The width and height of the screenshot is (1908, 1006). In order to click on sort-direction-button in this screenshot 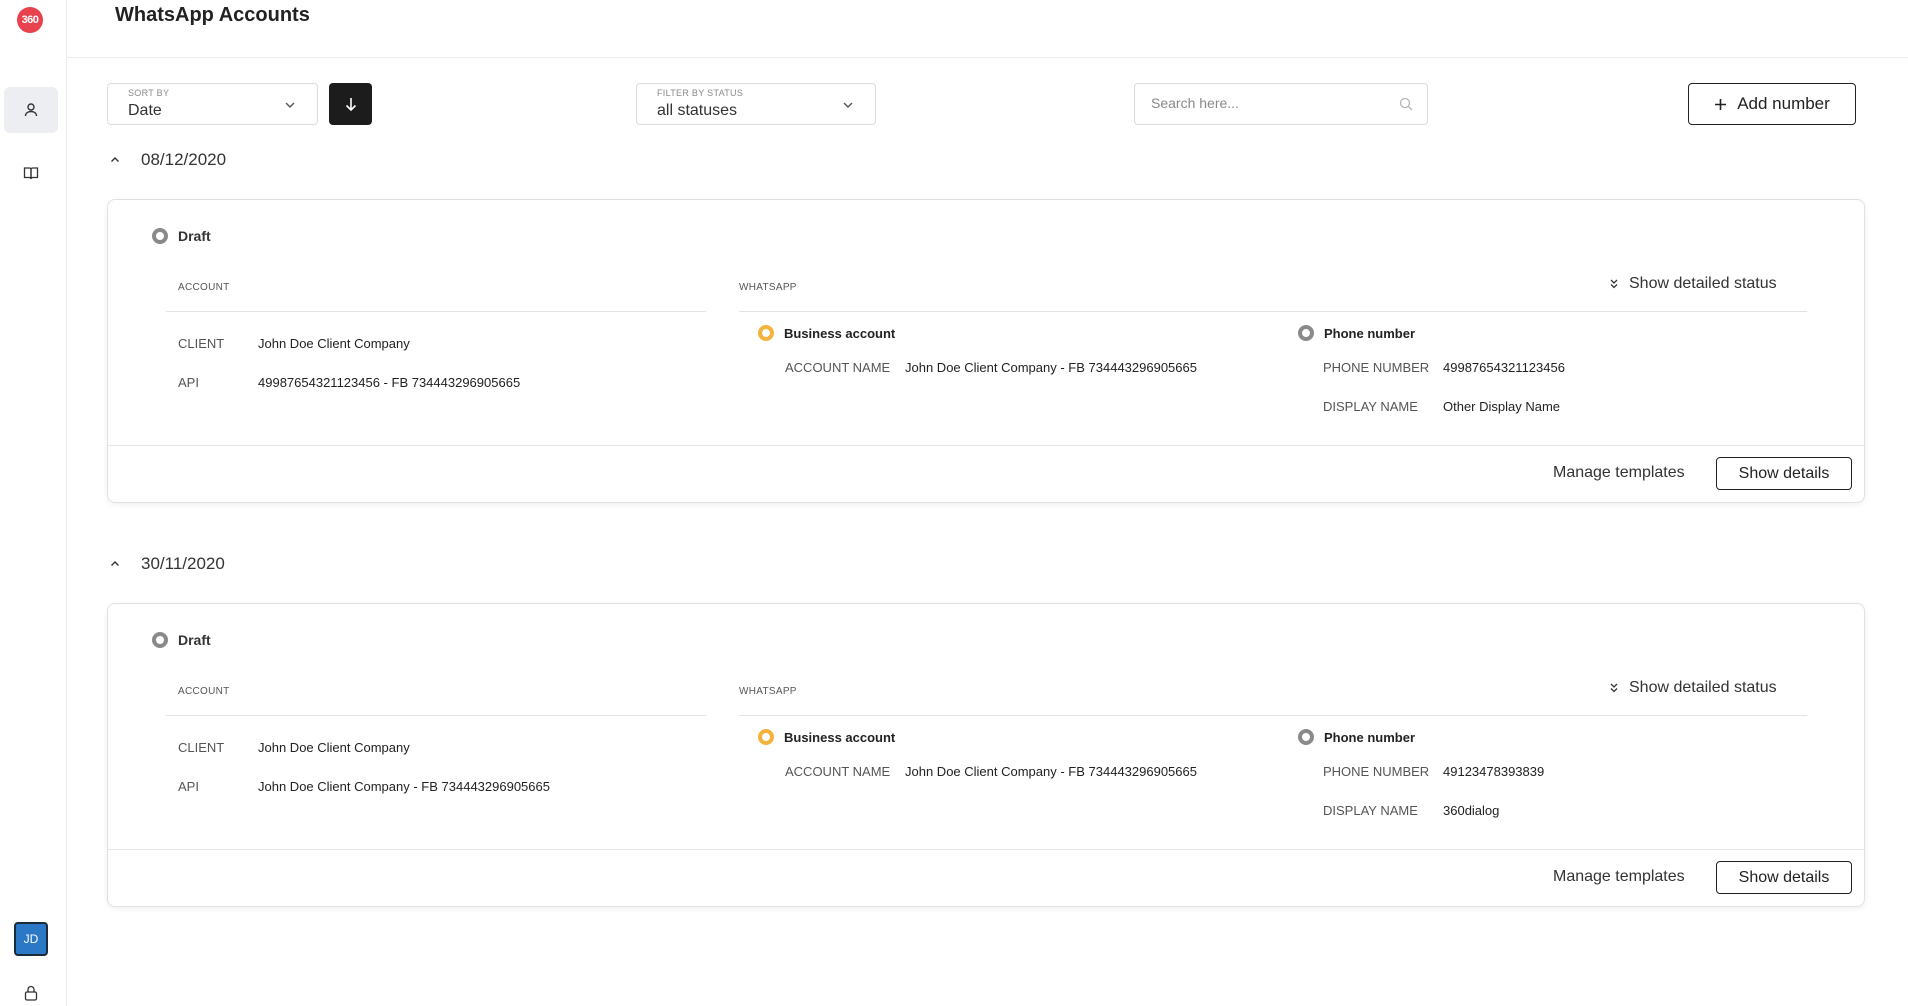, I will do `click(350, 104)`.